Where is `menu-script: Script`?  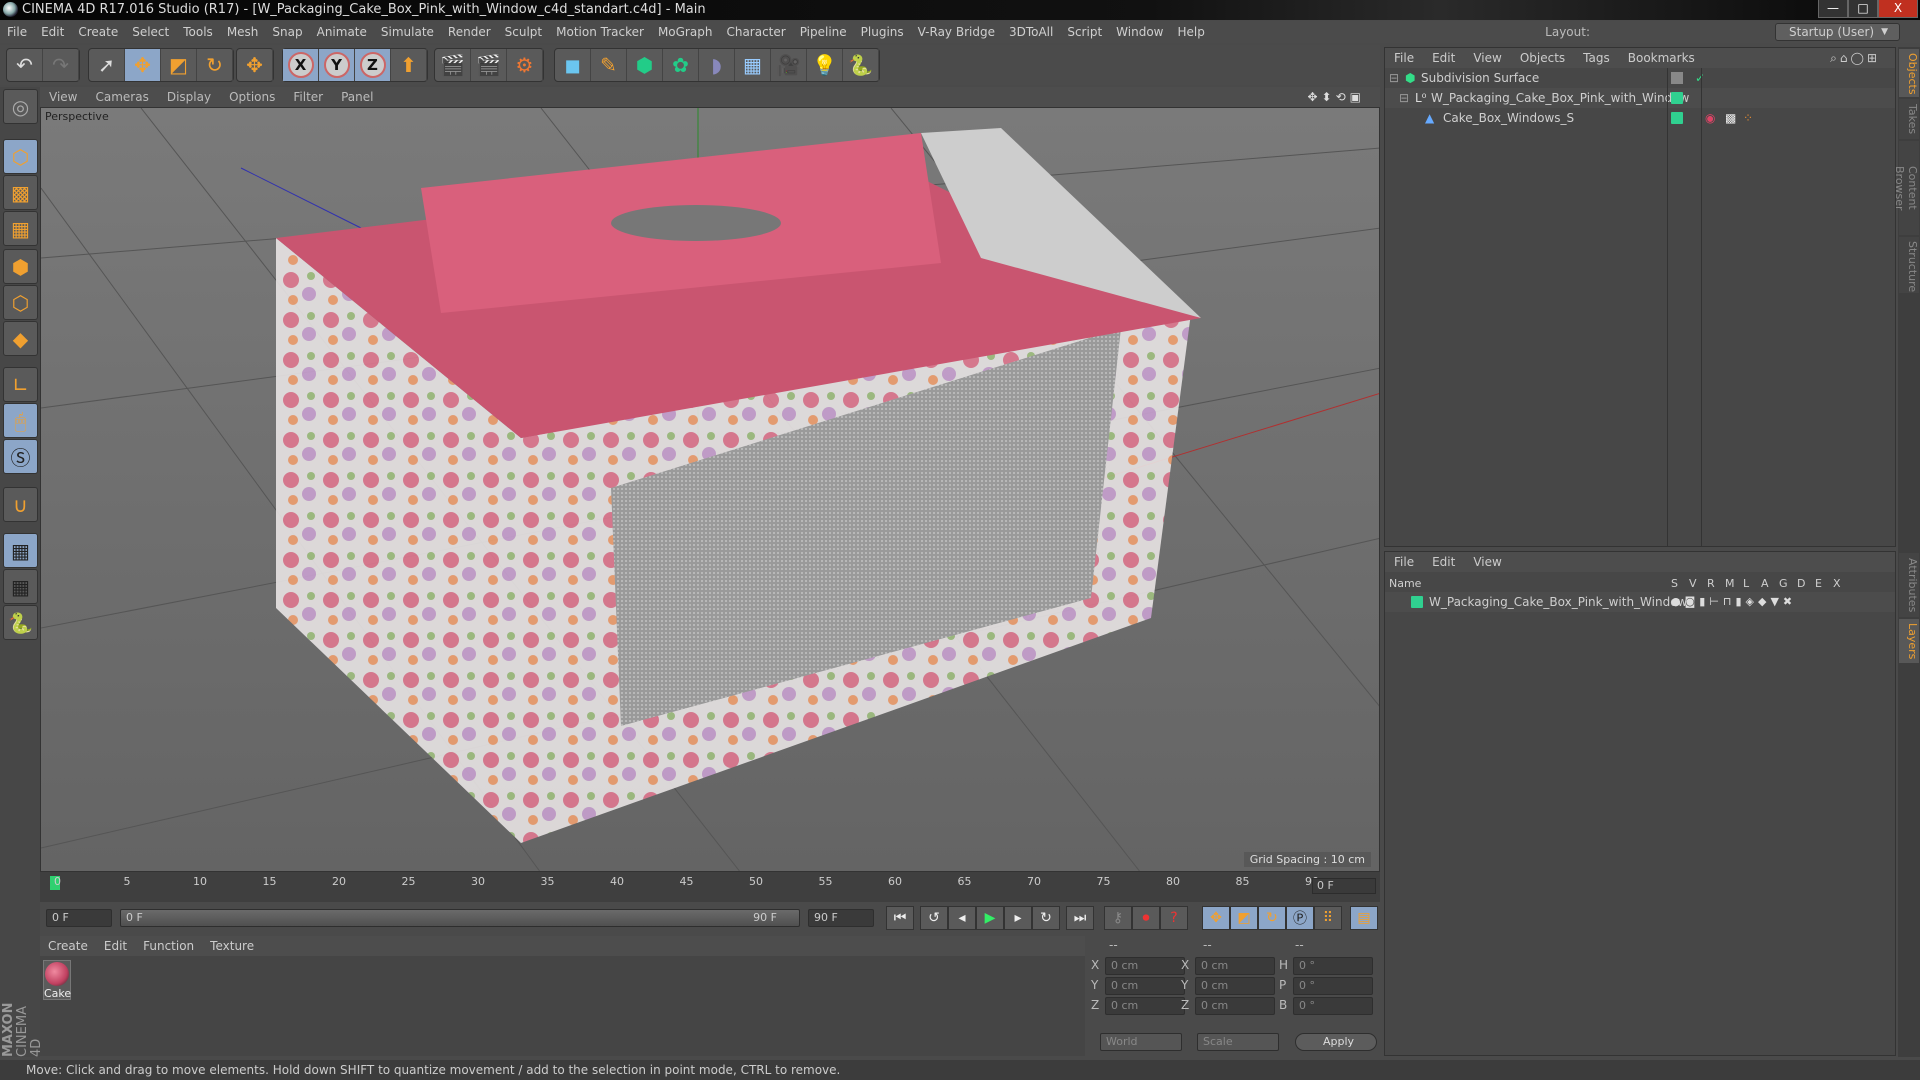 menu-script: Script is located at coordinates (1084, 32).